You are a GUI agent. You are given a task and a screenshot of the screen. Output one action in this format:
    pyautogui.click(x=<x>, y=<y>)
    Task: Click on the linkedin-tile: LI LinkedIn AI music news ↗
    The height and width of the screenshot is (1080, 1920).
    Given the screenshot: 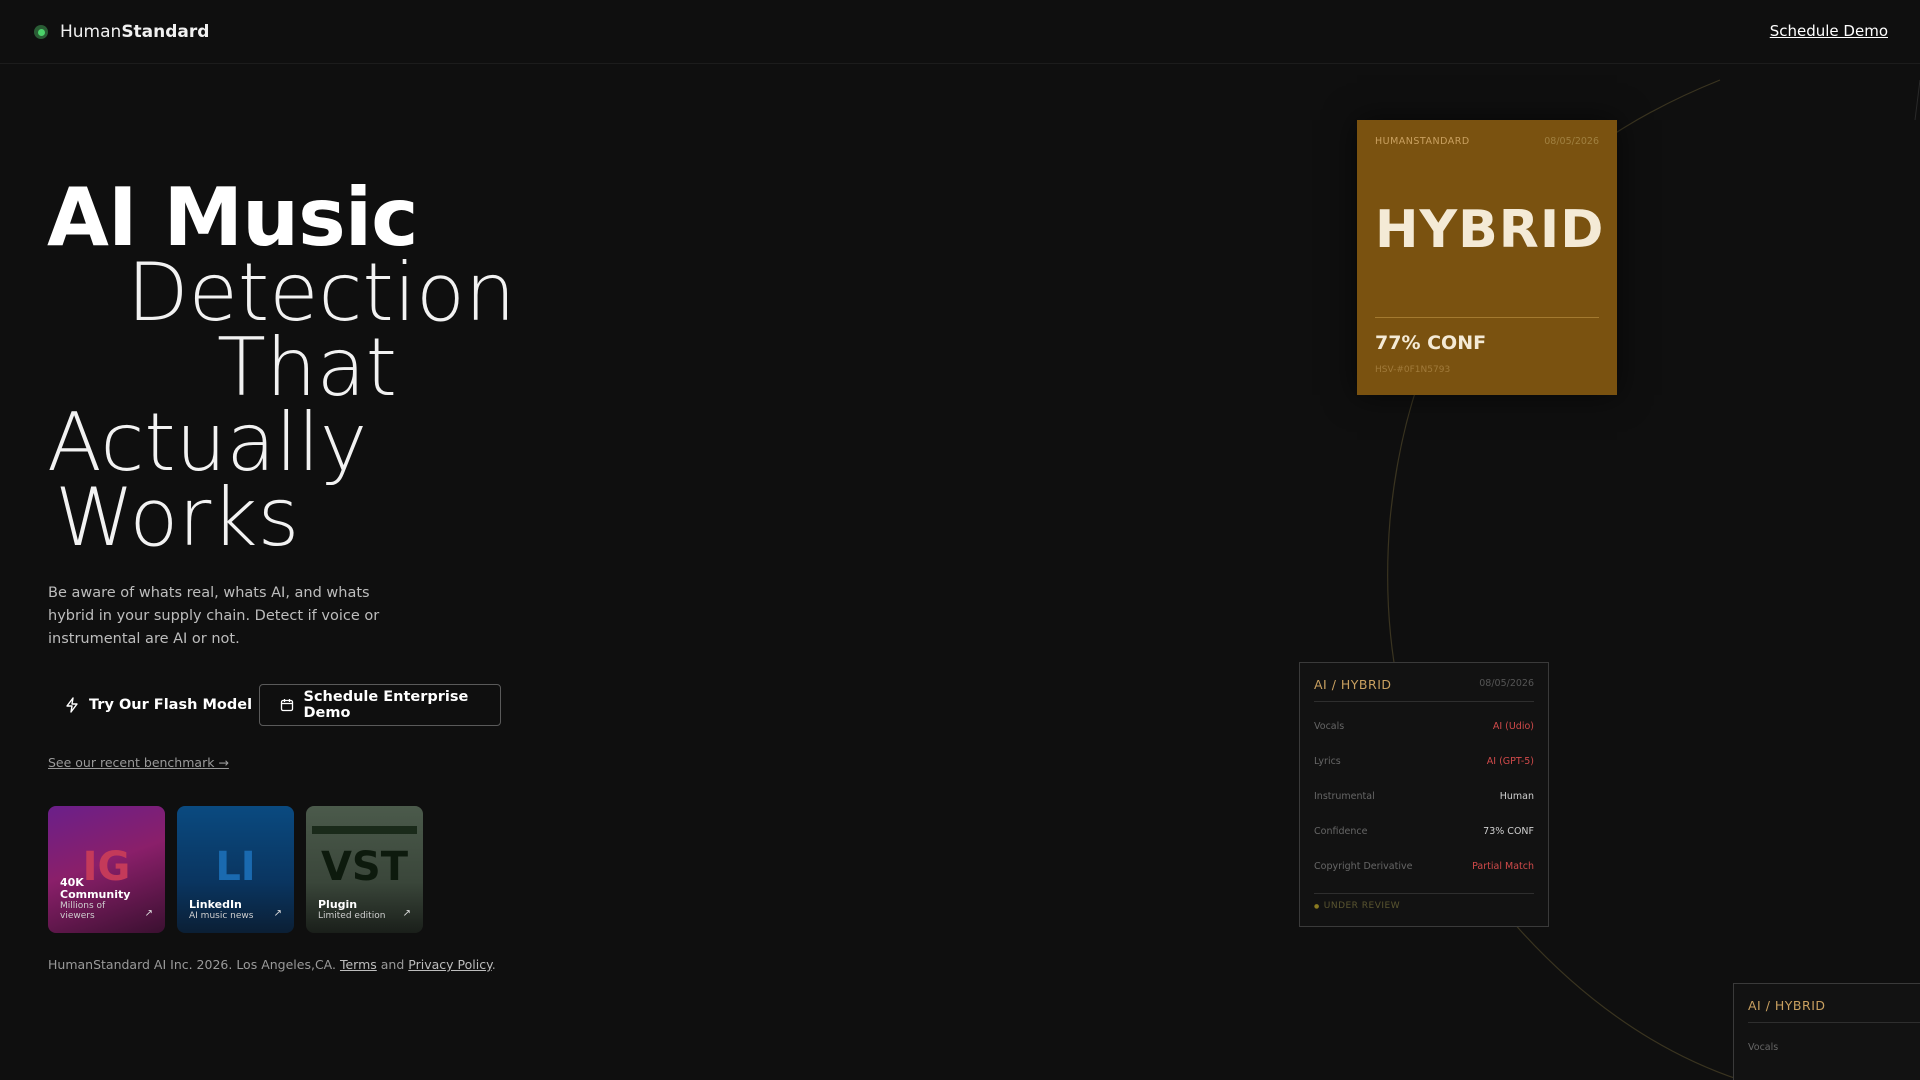 What is the action you would take?
    pyautogui.click(x=235, y=869)
    